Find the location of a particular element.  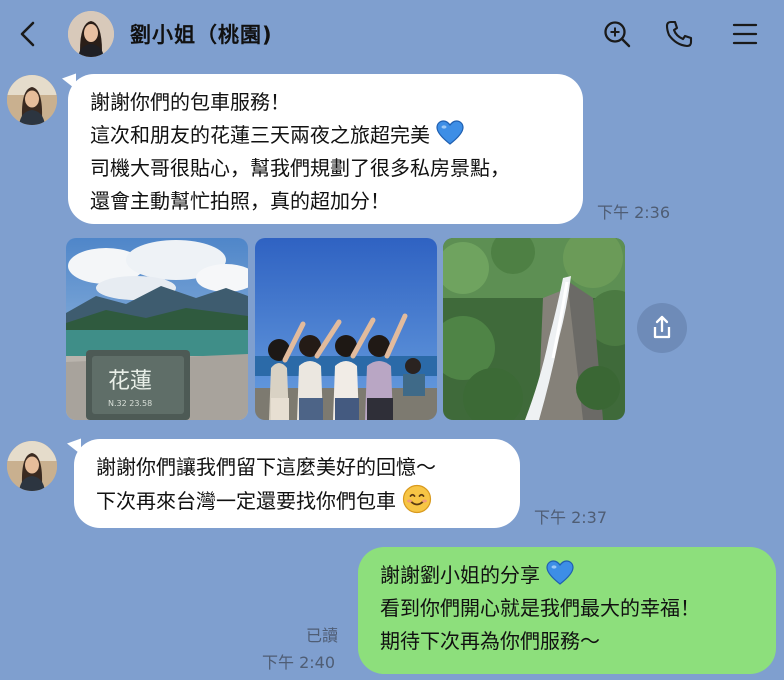

read-receipt: 已讀 is located at coordinates (322, 635).